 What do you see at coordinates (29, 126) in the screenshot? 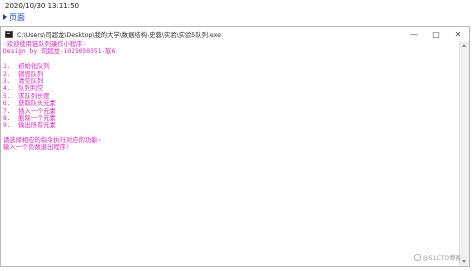
I see `menu-item-print-all: 9. 输出所有元素` at bounding box center [29, 126].